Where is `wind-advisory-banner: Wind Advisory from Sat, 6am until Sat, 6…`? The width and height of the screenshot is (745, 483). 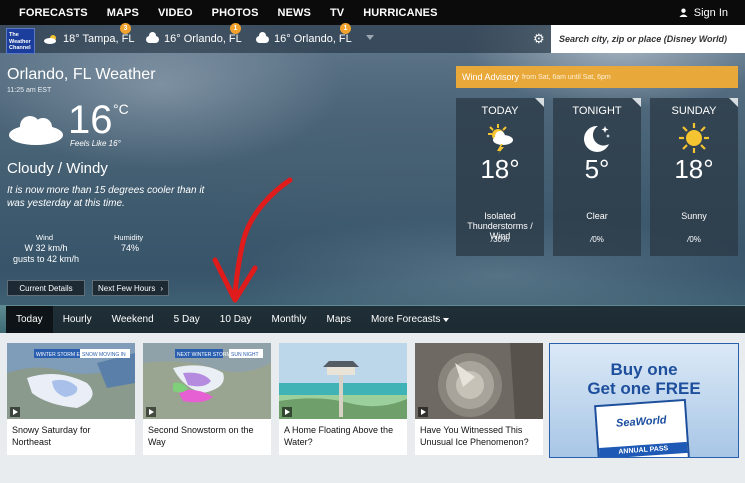 wind-advisory-banner: Wind Advisory from Sat, 6am until Sat, 6… is located at coordinates (597, 77).